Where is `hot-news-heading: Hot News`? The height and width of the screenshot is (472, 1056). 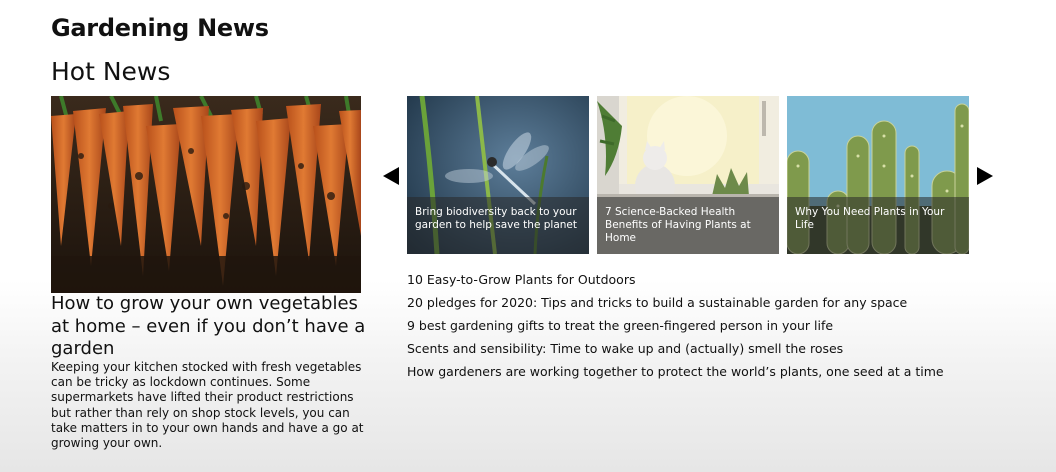 hot-news-heading: Hot News is located at coordinates (111, 71).